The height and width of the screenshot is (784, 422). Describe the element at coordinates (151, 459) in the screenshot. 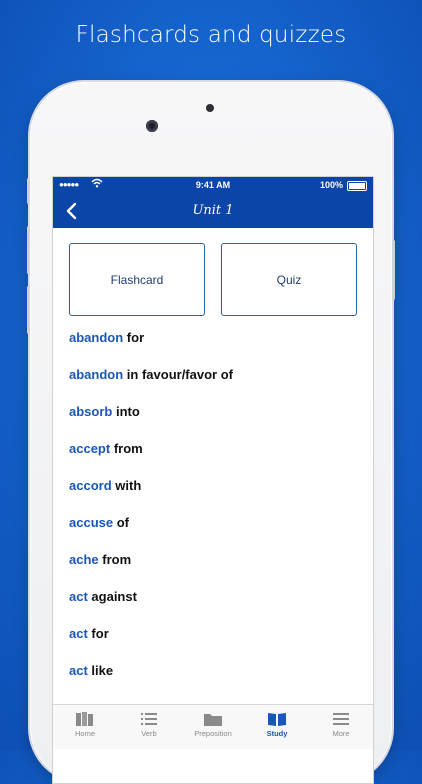

I see `list-item: accept from` at that location.